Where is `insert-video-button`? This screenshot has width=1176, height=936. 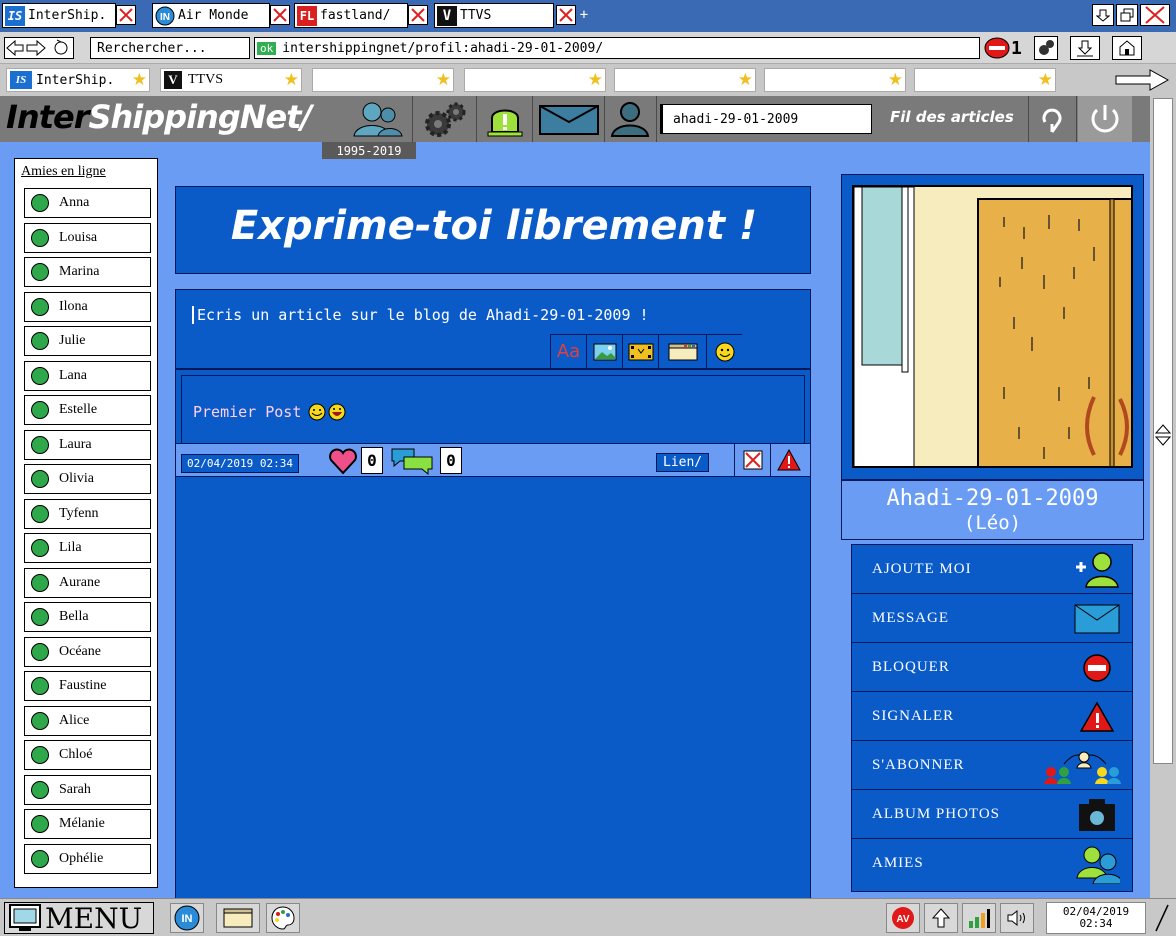 insert-video-button is located at coordinates (640, 351).